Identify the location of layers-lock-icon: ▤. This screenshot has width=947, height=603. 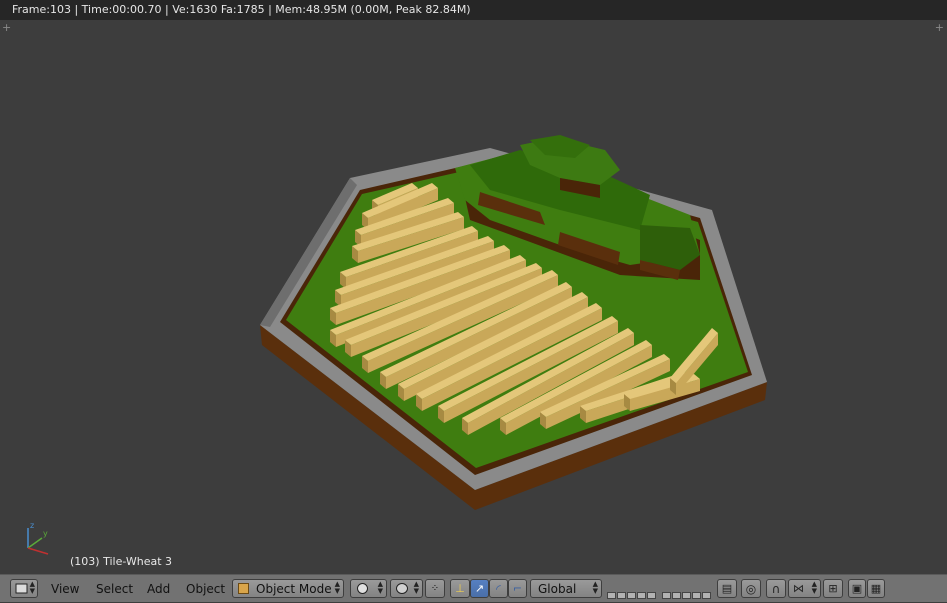
(727, 588).